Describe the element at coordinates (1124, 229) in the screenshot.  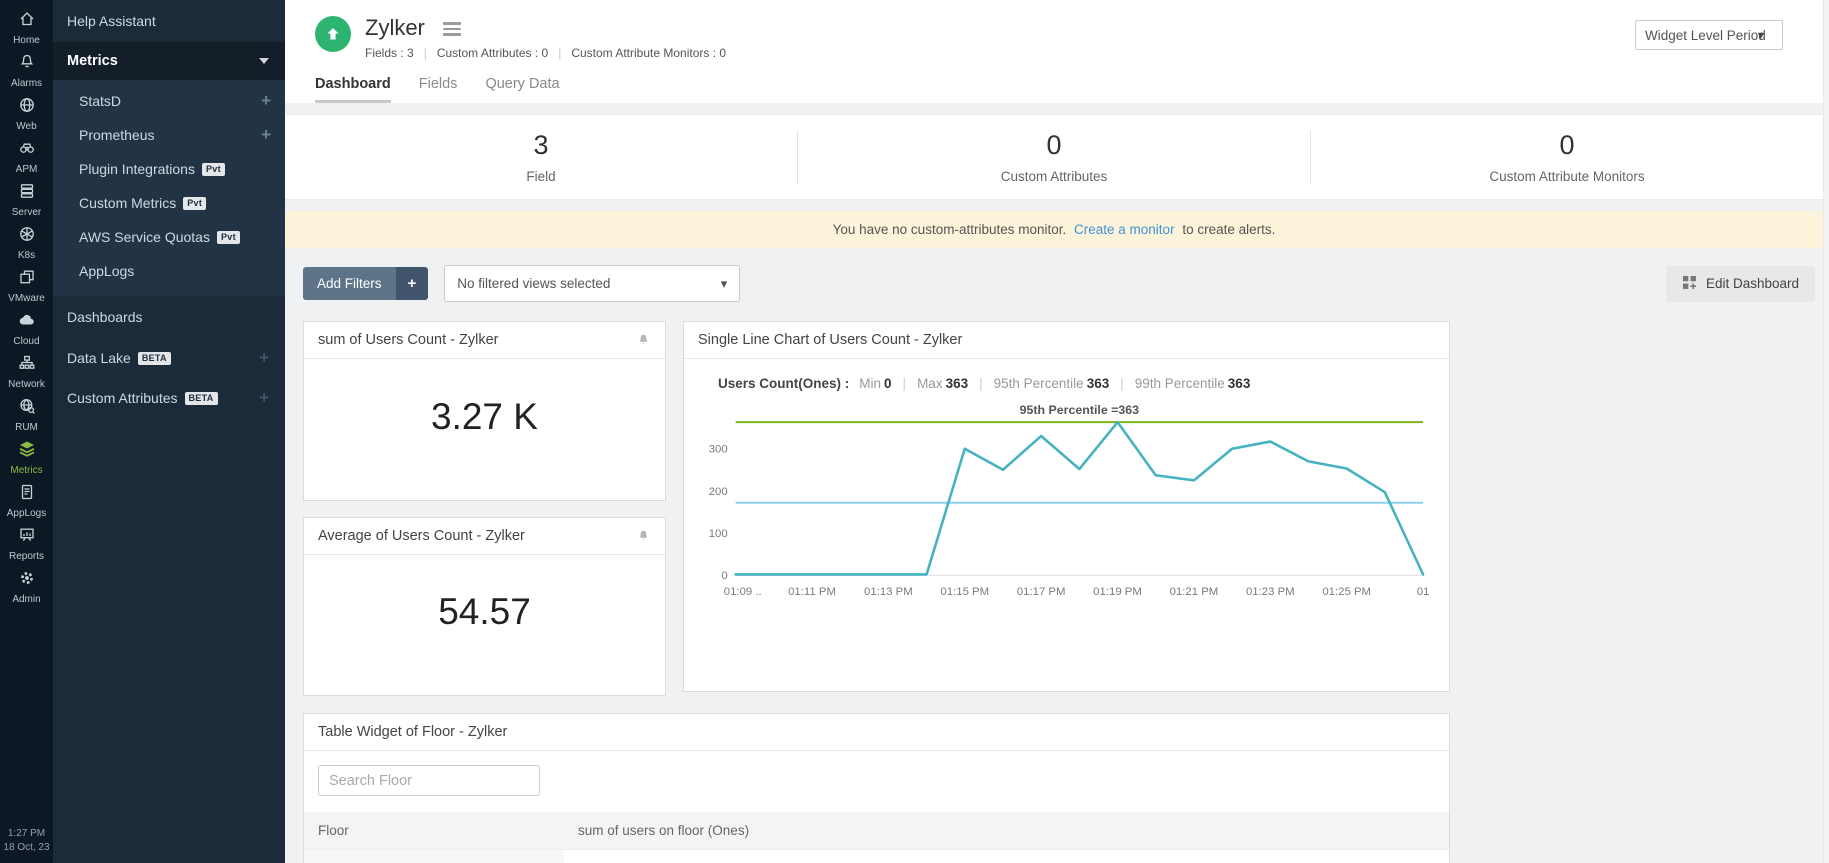
I see `create-monitor-link: Create a monitor` at that location.